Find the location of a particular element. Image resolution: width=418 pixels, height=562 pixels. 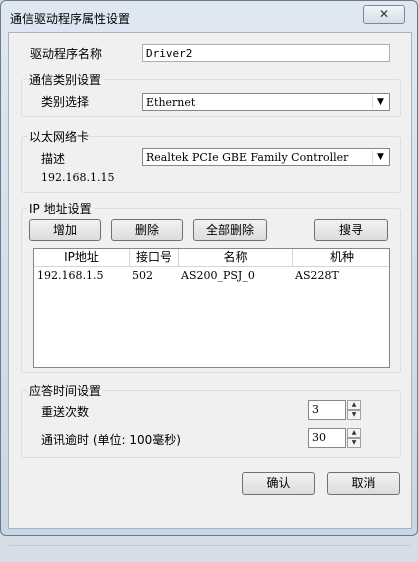

driver-name-label: 驱动程序名称 is located at coordinates (66, 54).